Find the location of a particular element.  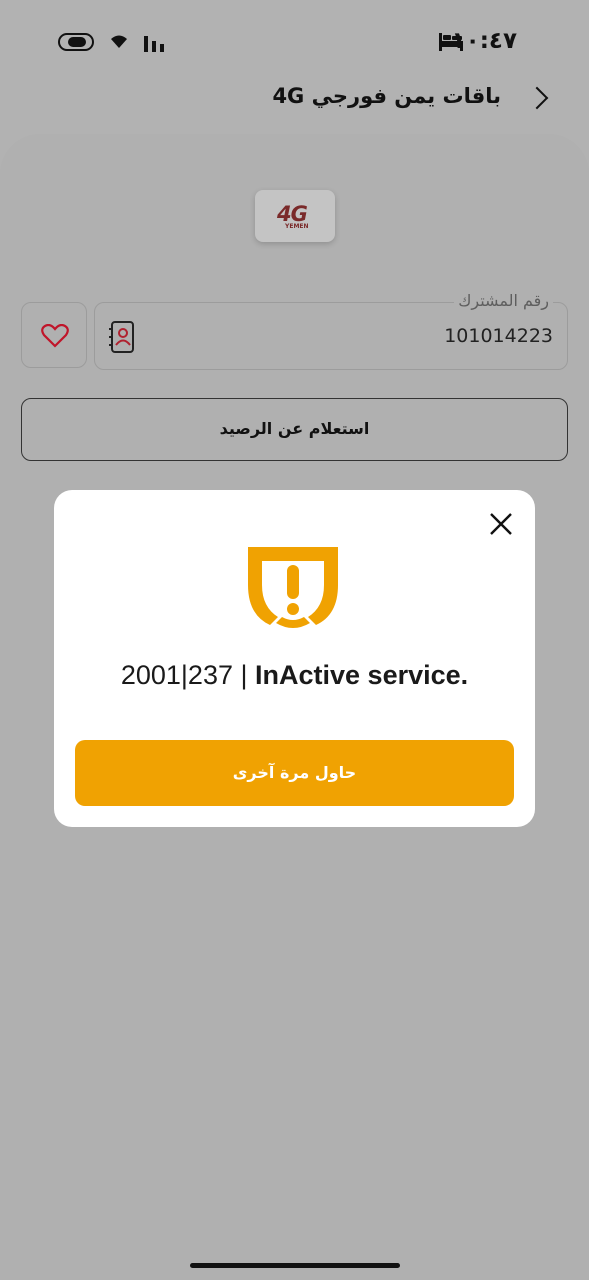

contacts-icon is located at coordinates (123, 337).